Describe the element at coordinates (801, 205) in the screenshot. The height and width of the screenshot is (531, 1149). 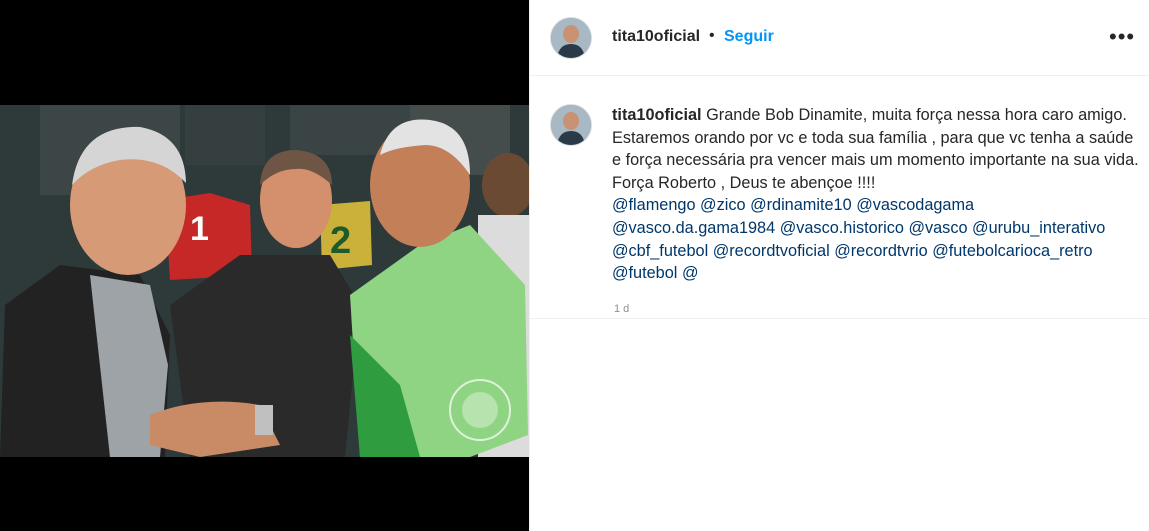
I see `mention-link: @rdinamite10` at that location.